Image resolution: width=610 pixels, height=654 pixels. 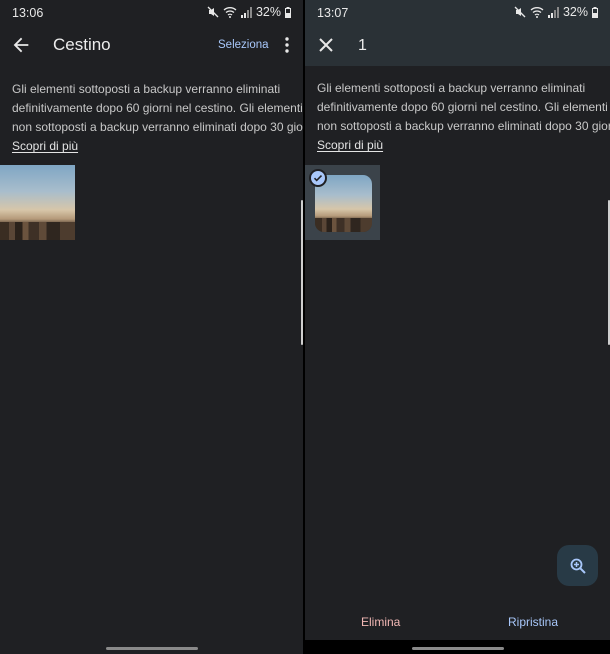 What do you see at coordinates (151, 13) in the screenshot?
I see `status-bar: 13:06 32%` at bounding box center [151, 13].